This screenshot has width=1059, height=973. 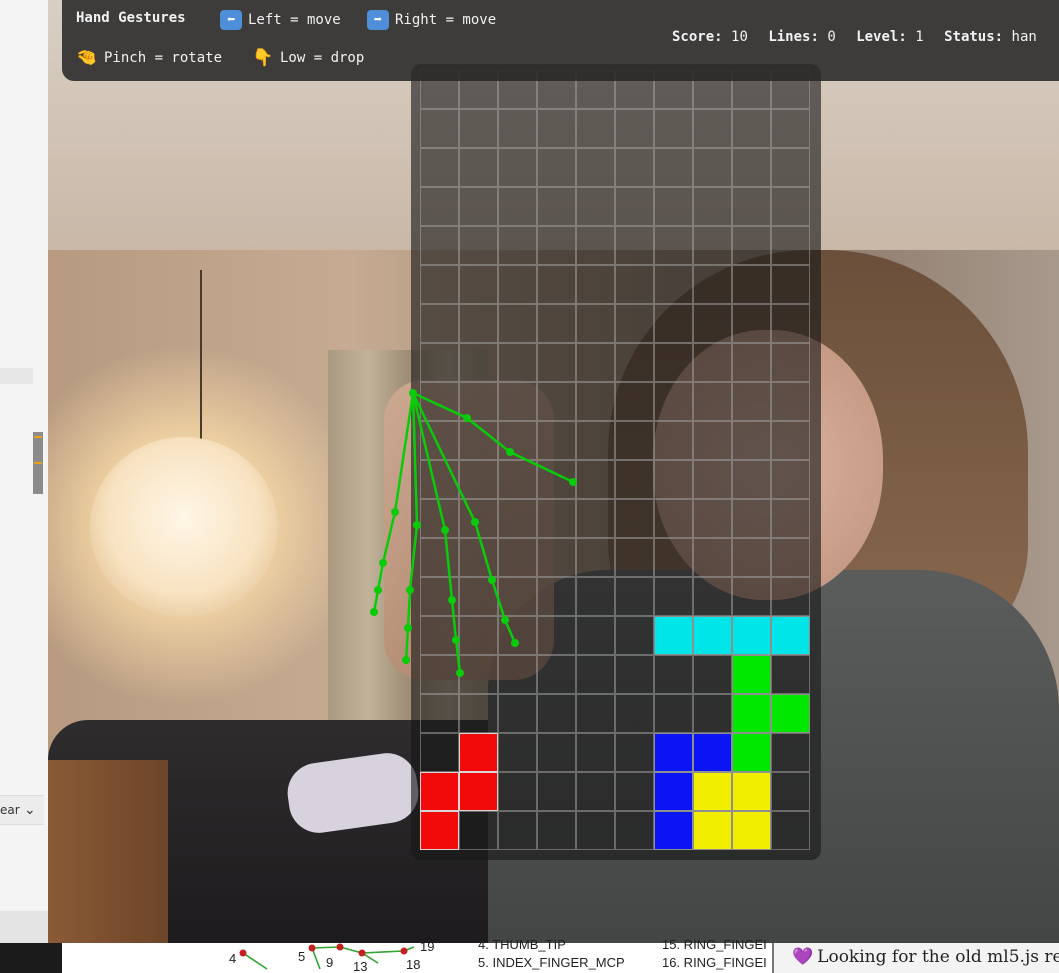 What do you see at coordinates (16, 376) in the screenshot?
I see `panel-row-highlight` at bounding box center [16, 376].